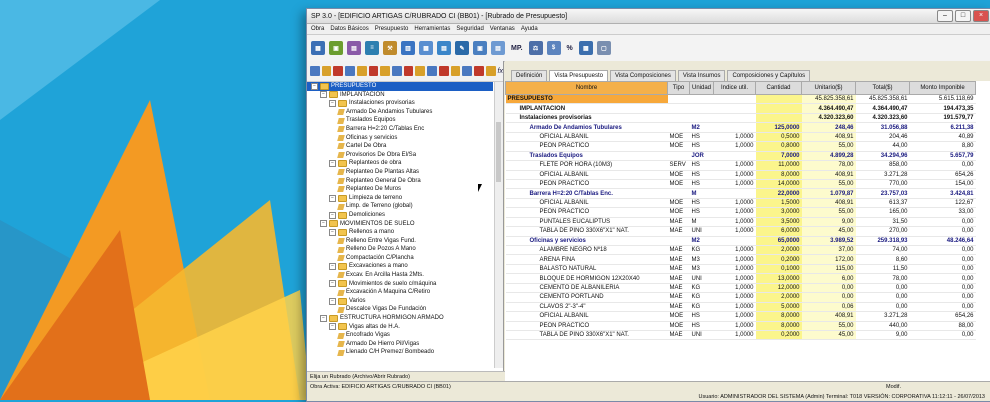 Image resolution: width=990 pixels, height=402 pixels. What do you see at coordinates (945, 16) in the screenshot?
I see `minimize-button: –` at bounding box center [945, 16].